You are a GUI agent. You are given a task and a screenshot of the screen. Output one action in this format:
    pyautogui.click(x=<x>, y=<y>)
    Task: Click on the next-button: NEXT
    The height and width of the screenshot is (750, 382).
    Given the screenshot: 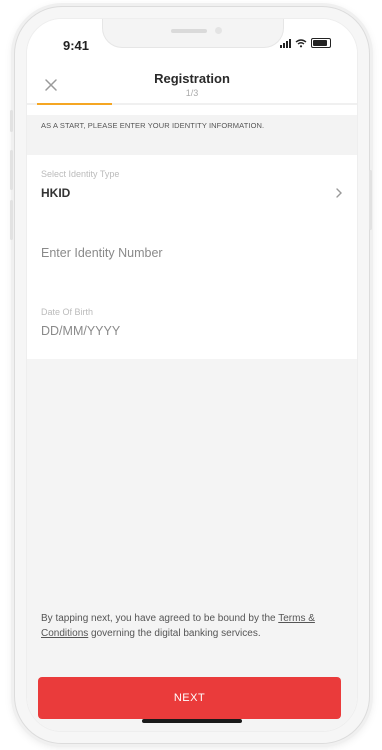 What is the action you would take?
    pyautogui.click(x=189, y=698)
    